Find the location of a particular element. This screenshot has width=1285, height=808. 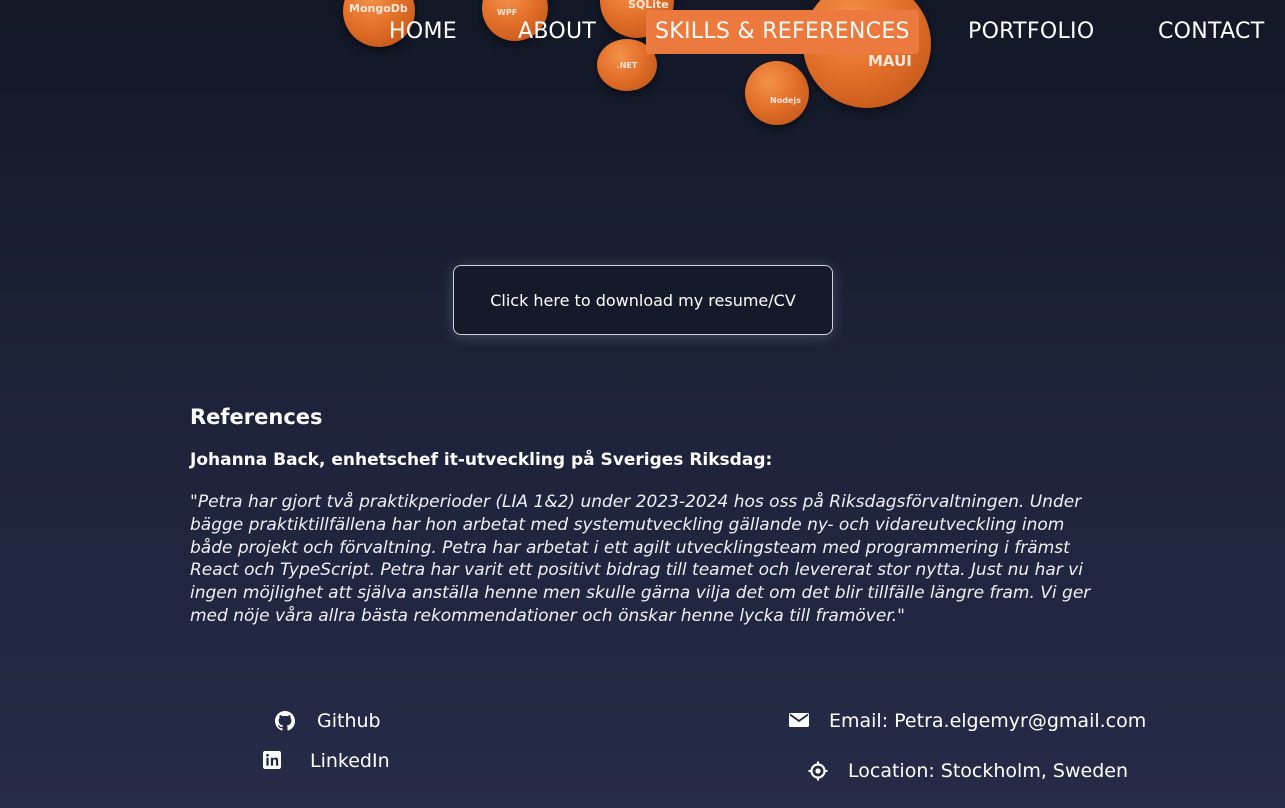

references-title: References is located at coordinates (256, 417).